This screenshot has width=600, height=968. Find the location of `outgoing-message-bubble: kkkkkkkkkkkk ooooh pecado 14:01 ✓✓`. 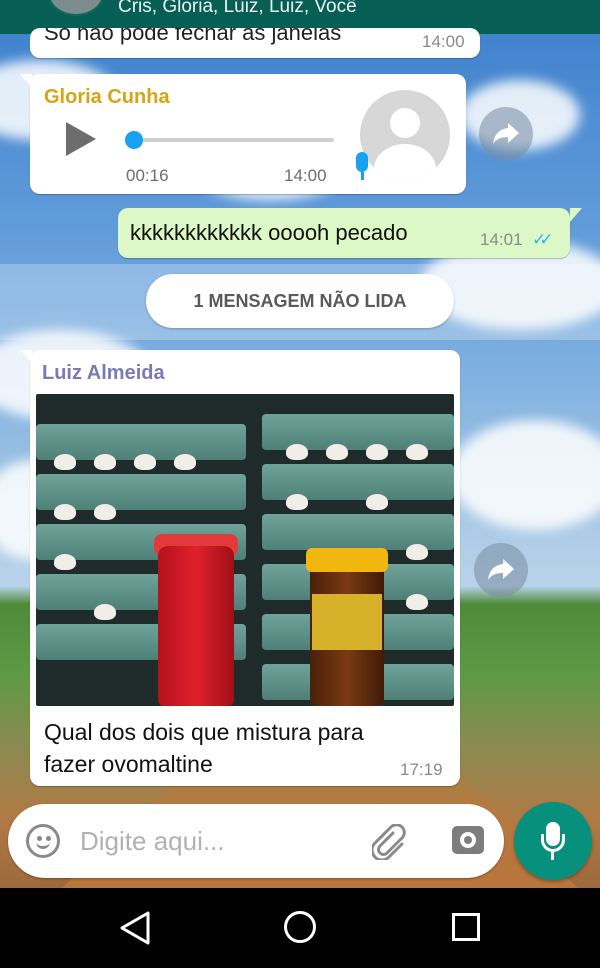

outgoing-message-bubble: kkkkkkkkkkkk ooooh pecado 14:01 ✓✓ is located at coordinates (350, 233).